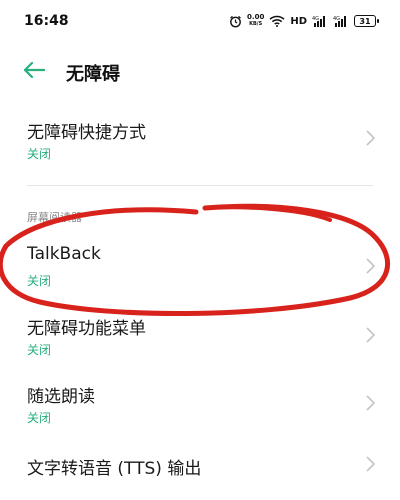 The image size is (400, 500). What do you see at coordinates (200, 336) in the screenshot?
I see `list-item-accessibility-menu: 无障碍功能菜单 关闭` at bounding box center [200, 336].